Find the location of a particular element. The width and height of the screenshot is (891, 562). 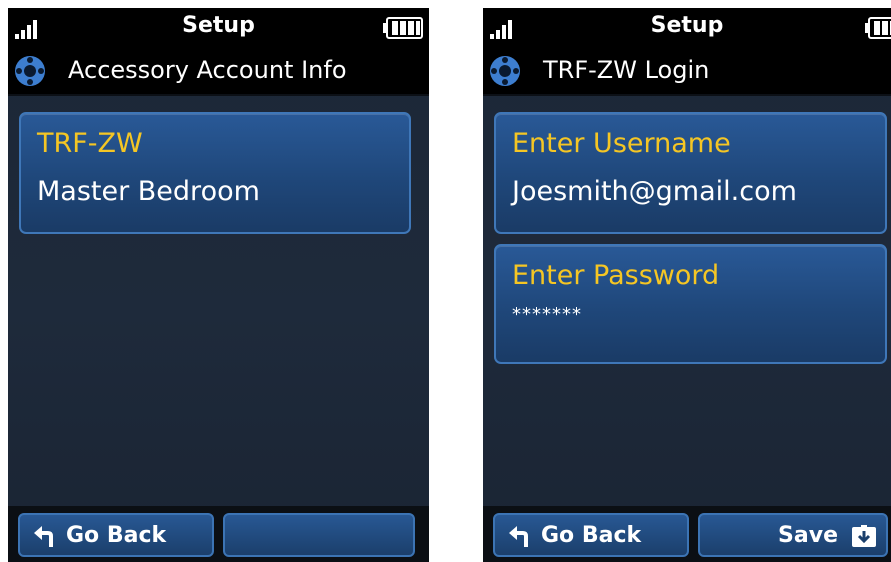

header-bar: Accessory Account Info is located at coordinates (218, 72).